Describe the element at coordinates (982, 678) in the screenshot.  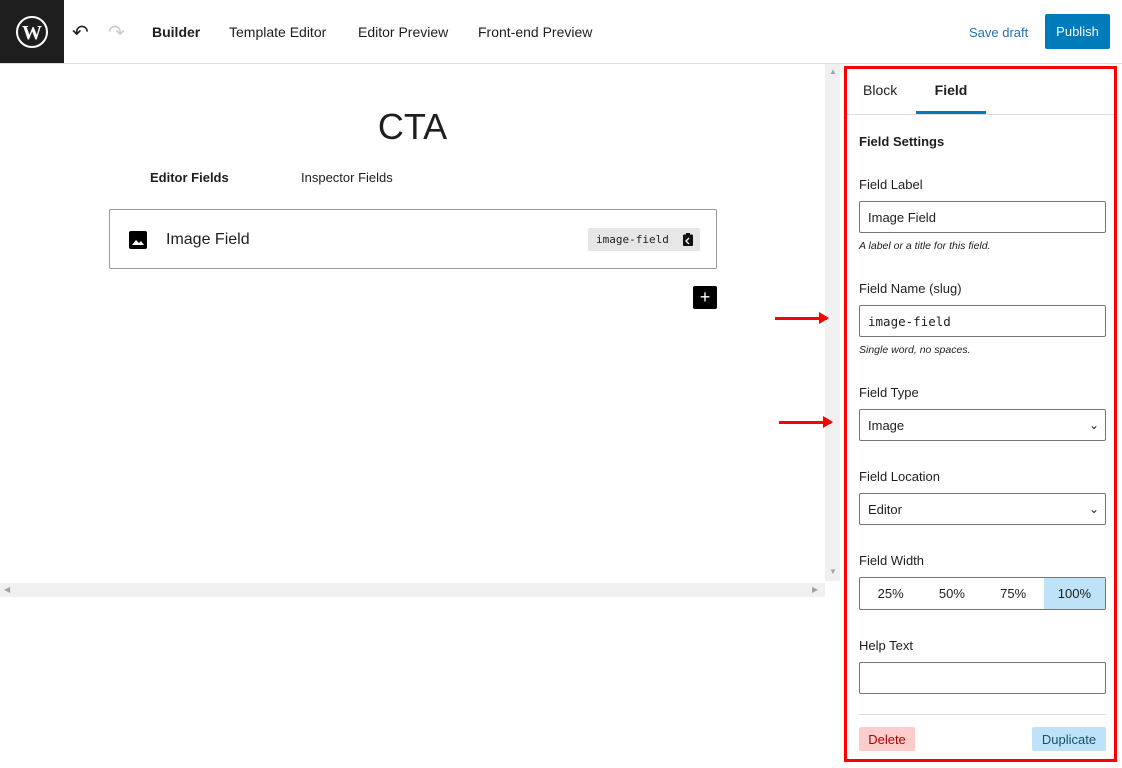
I see `help-text-input` at that location.